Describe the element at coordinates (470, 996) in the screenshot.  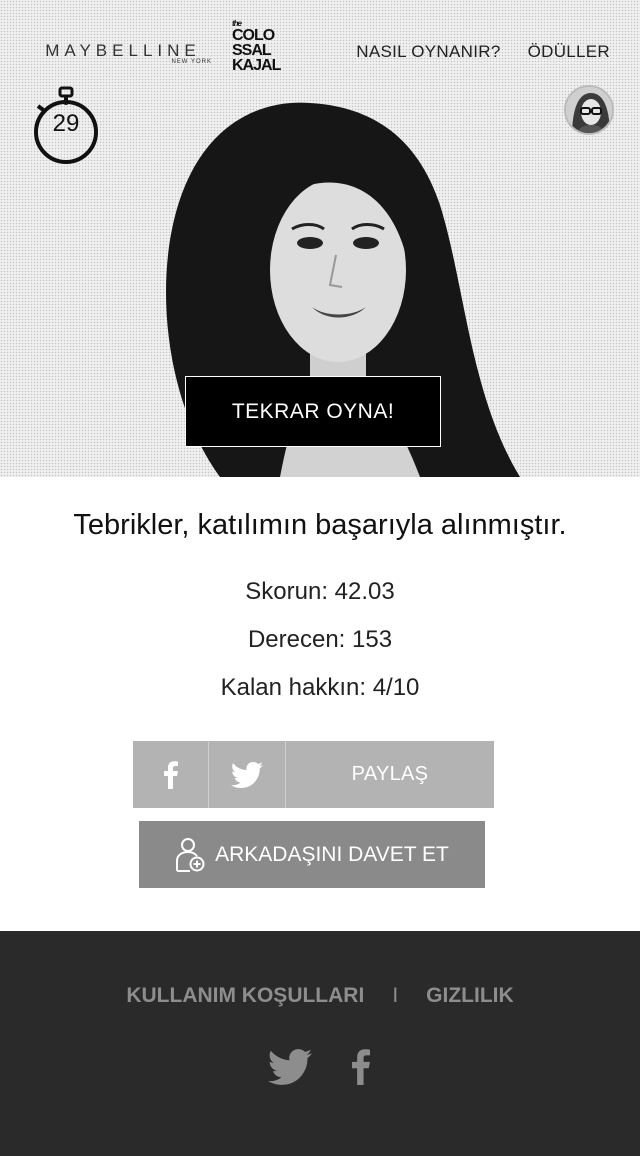
I see `privacy-link: GIZLILIK` at that location.